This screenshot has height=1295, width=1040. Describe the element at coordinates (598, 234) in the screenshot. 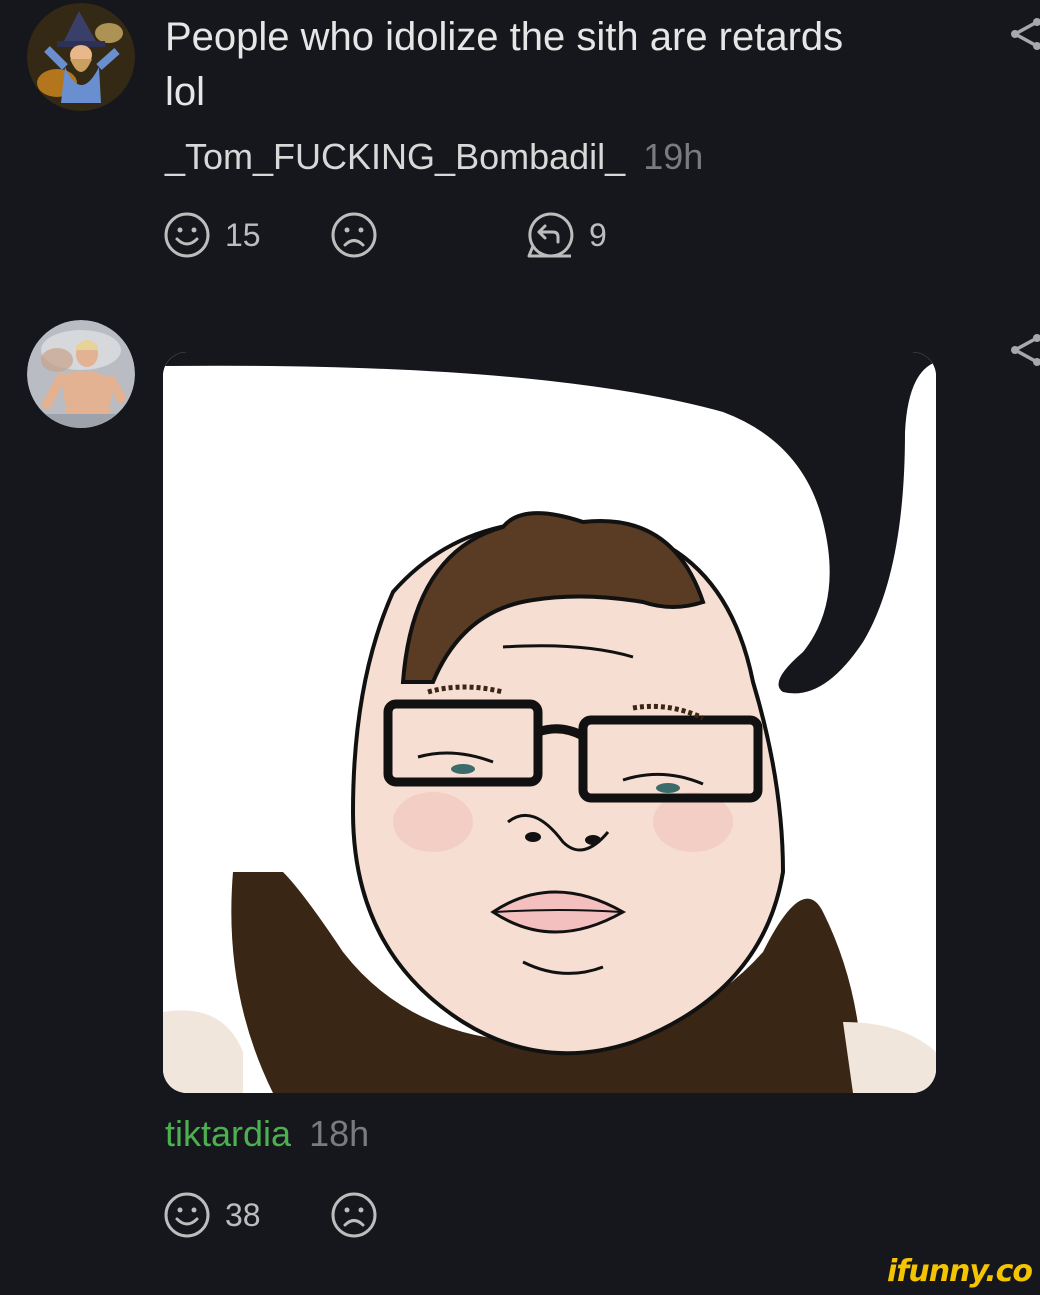

I see `reply-count: 9` at that location.